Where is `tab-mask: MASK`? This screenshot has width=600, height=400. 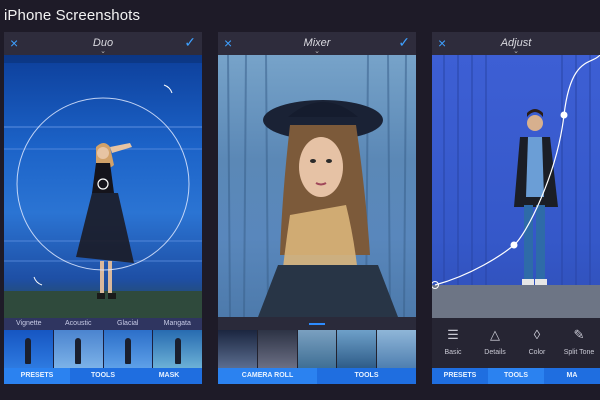
tab-mask: MASK is located at coordinates (169, 376).